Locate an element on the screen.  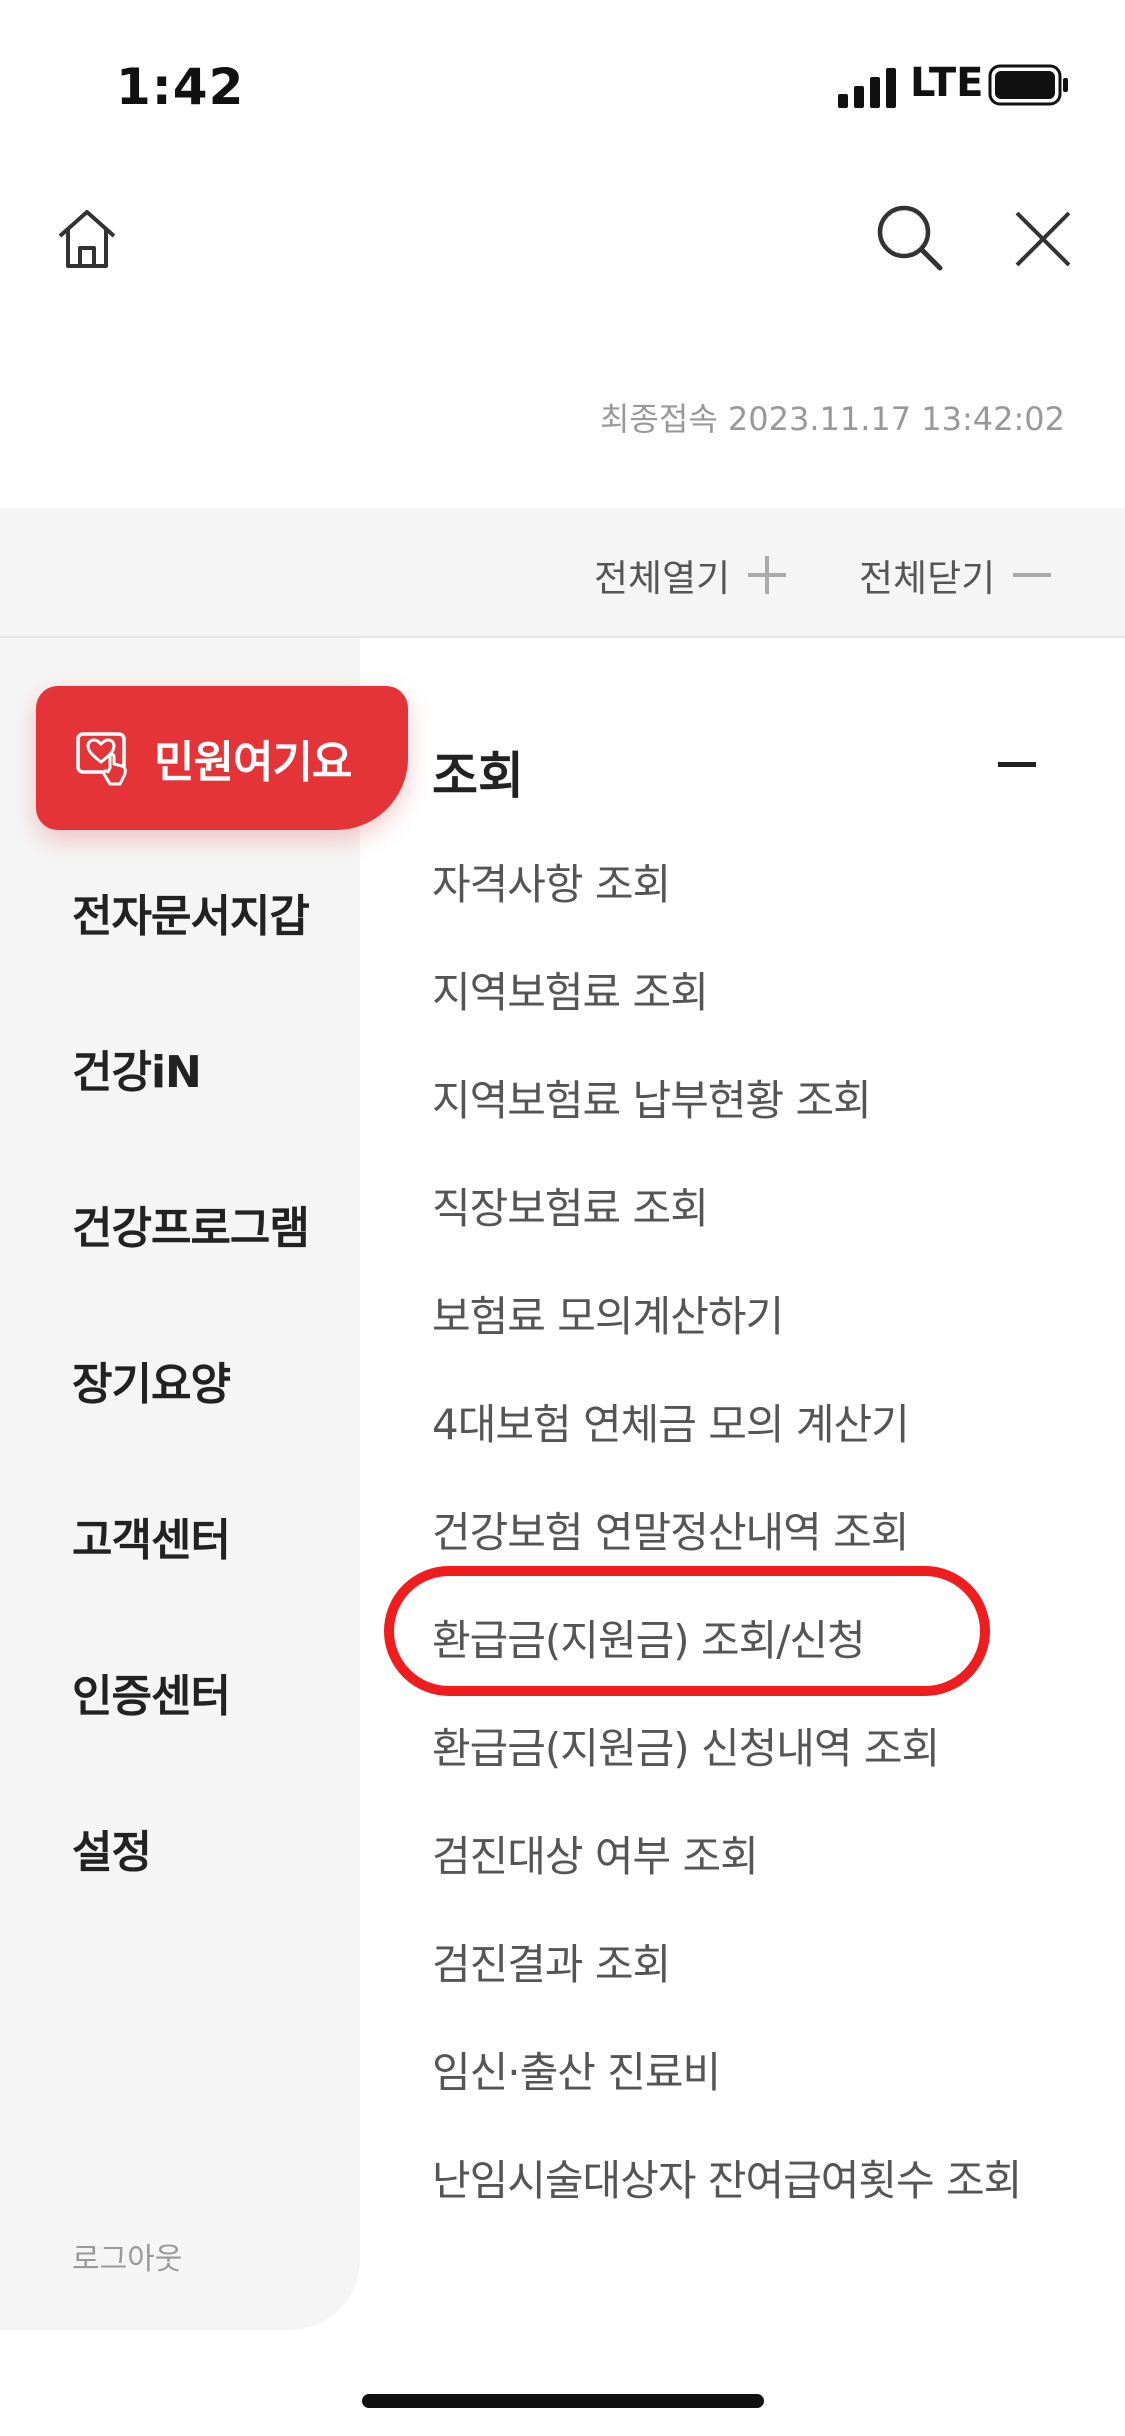
menu-item-qualification: 자격사항 조회 is located at coordinates (742, 885).